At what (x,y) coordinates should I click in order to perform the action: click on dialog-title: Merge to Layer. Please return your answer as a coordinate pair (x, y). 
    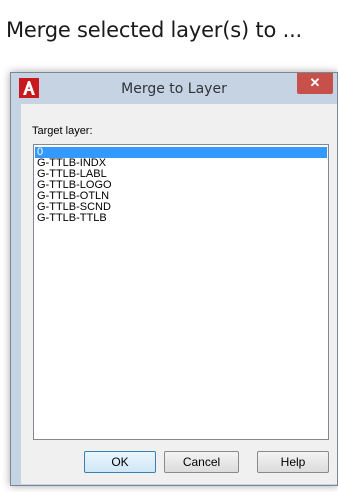
    Looking at the image, I should click on (174, 89).